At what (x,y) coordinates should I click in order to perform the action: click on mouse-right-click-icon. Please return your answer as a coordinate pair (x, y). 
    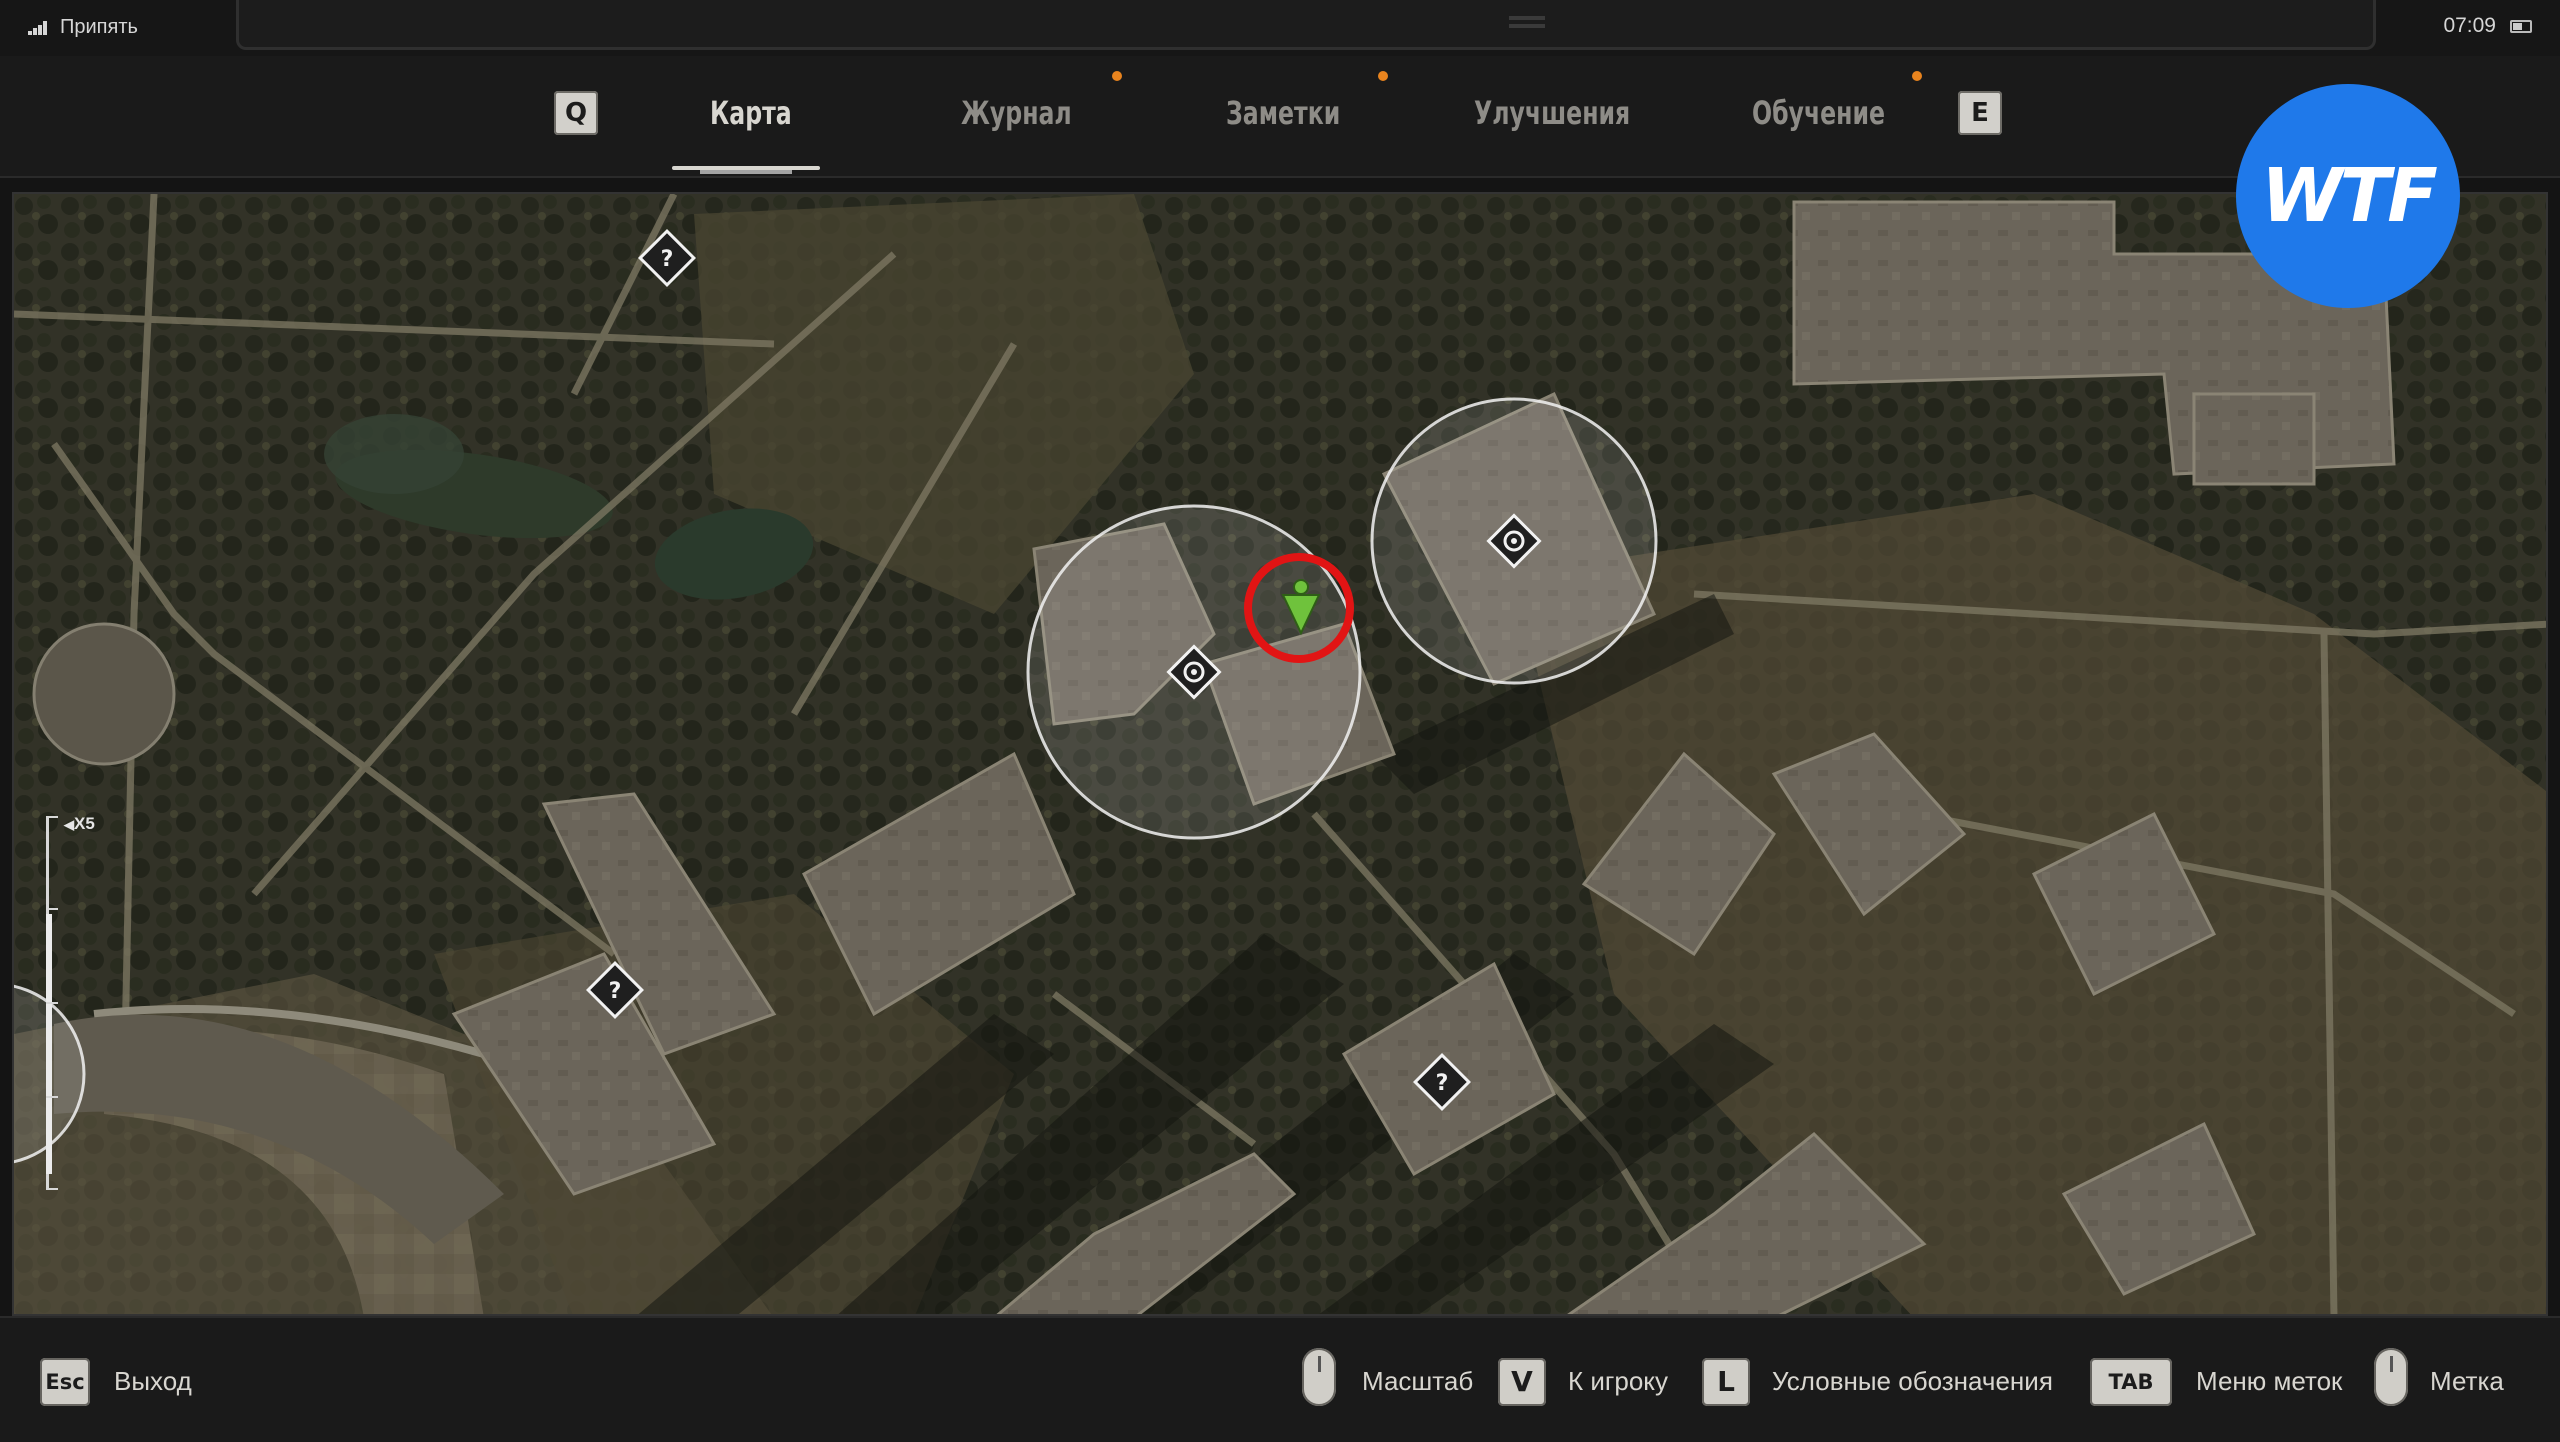
    Looking at the image, I should click on (2391, 1377).